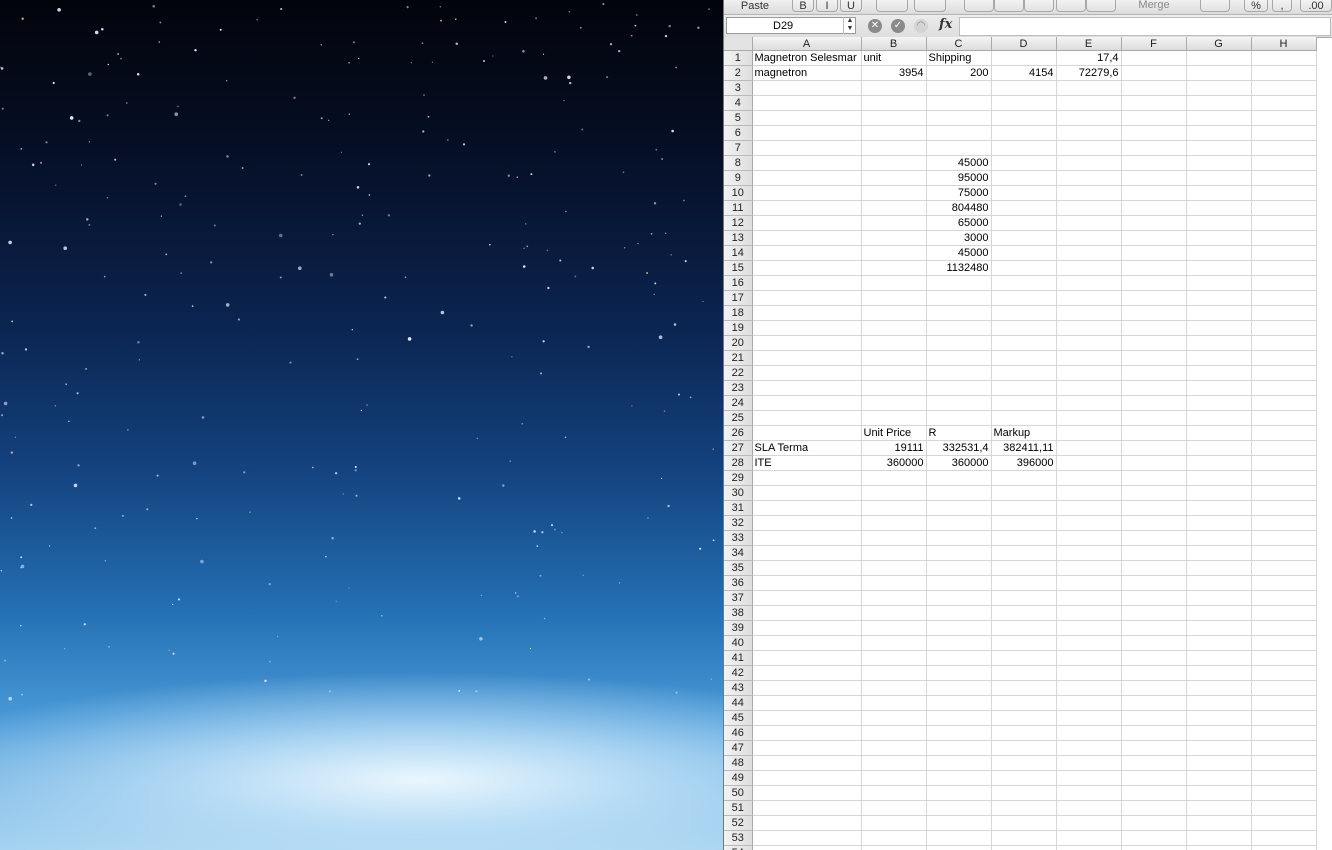 This screenshot has width=1332, height=850. Describe the element at coordinates (894, 448) in the screenshot. I see `cell-b27: 19111` at that location.